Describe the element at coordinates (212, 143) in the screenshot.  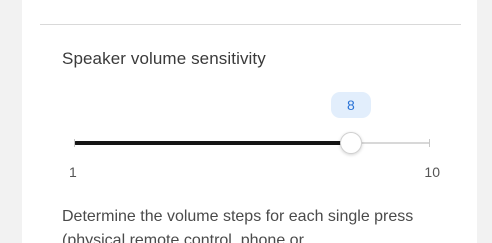
I see `slider-fill` at that location.